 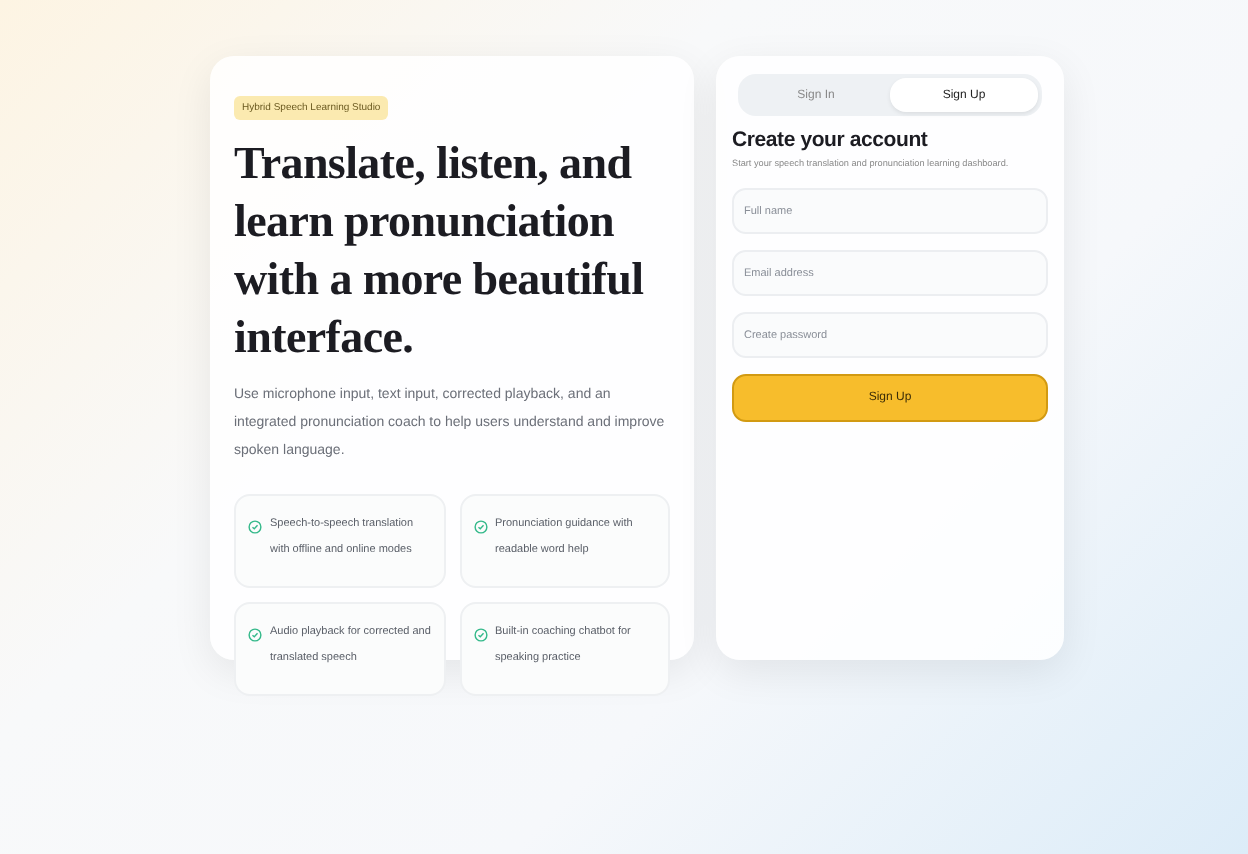 I want to click on hero-heading: Translate, listen, and learn pronunciation with a more beautiful interface., so click(x=440, y=251).